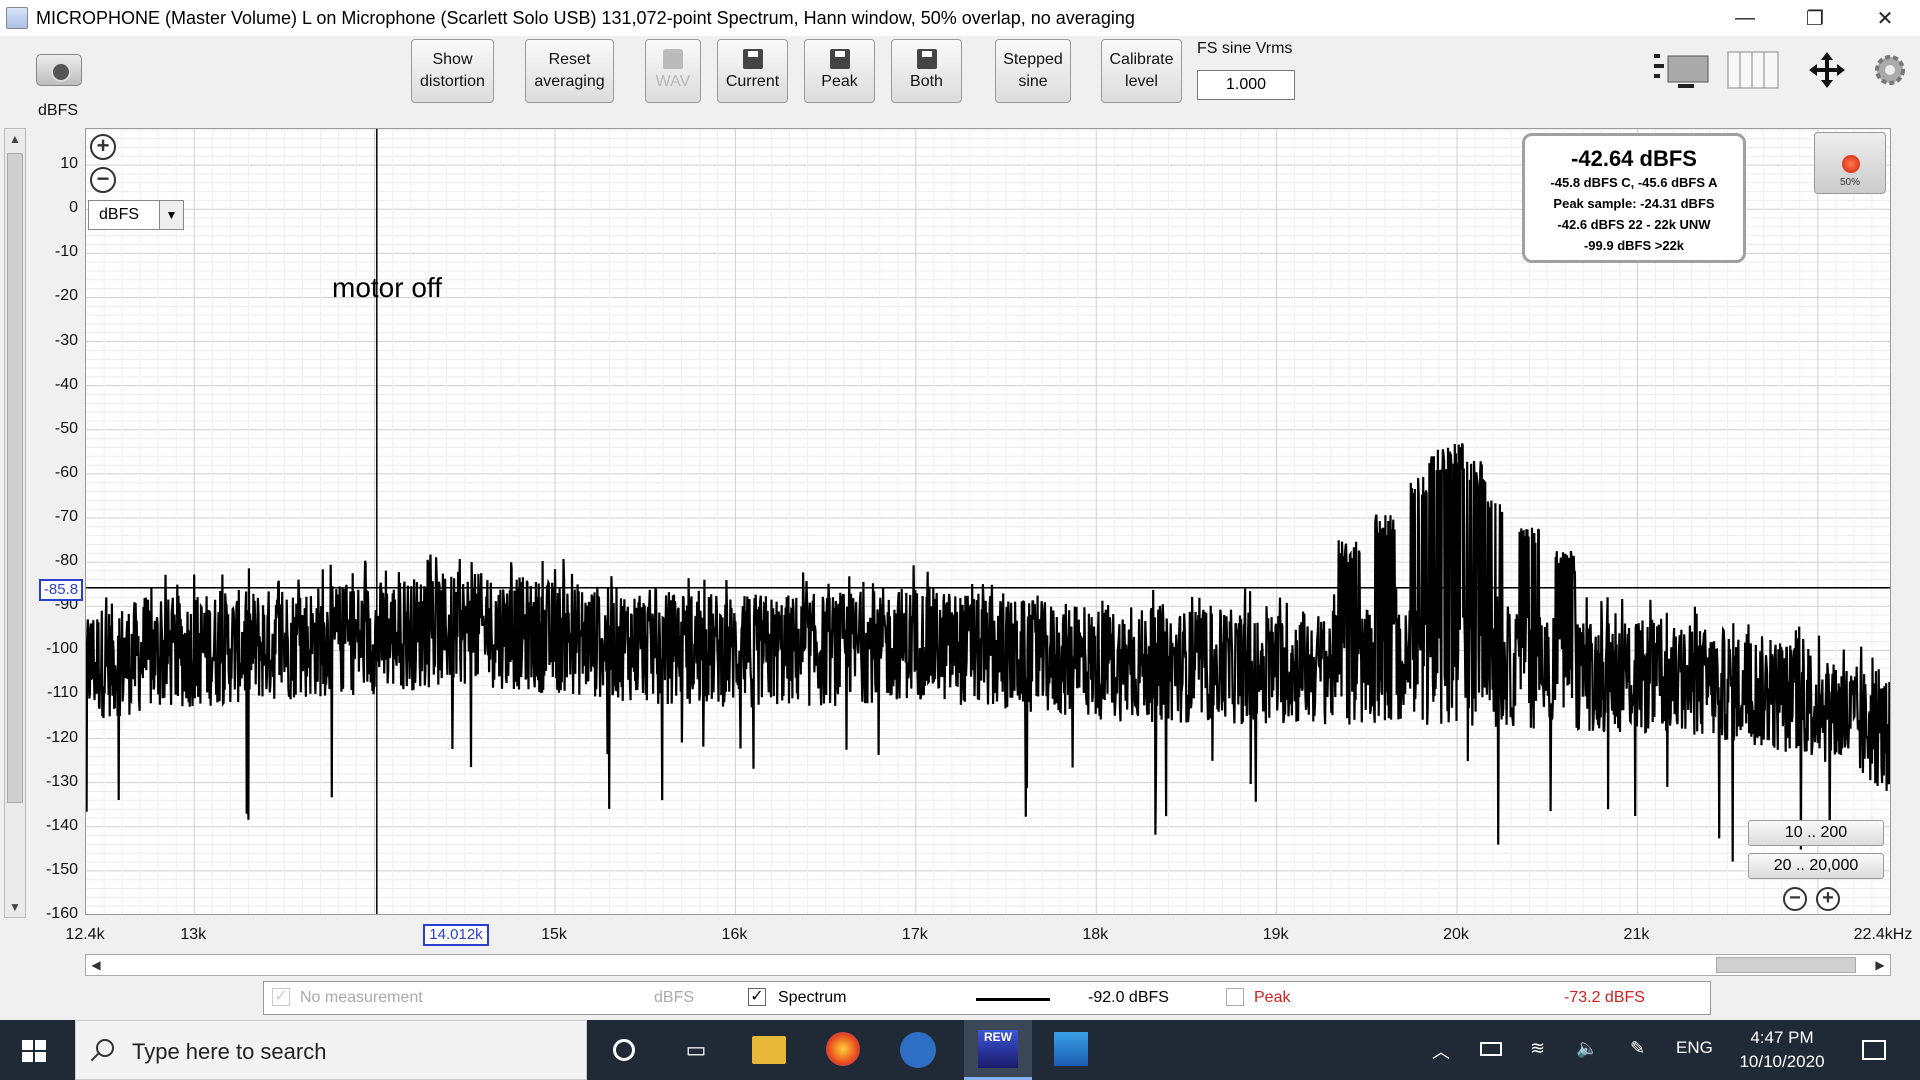  Describe the element at coordinates (1883, 934) in the screenshot. I see `x-tick-label: 22.4kHz` at that location.